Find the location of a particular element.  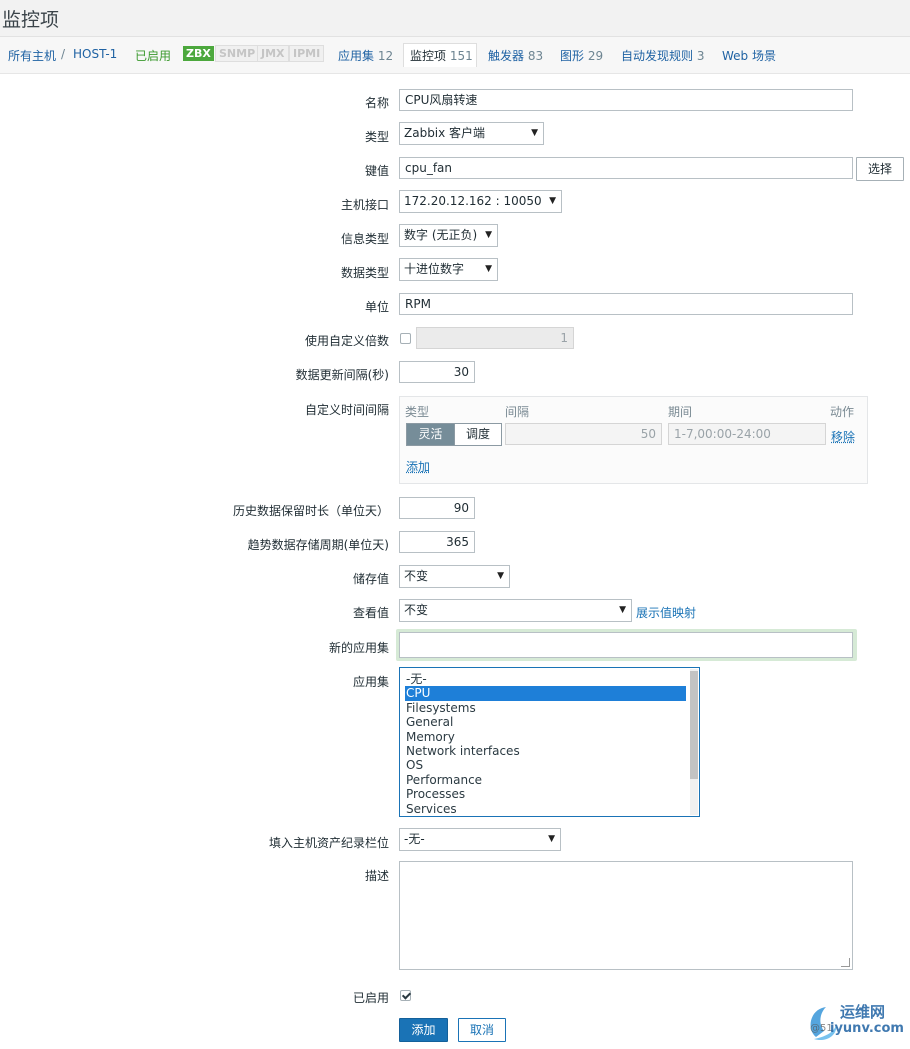

store-value-select-value: 不变 is located at coordinates (416, 576).